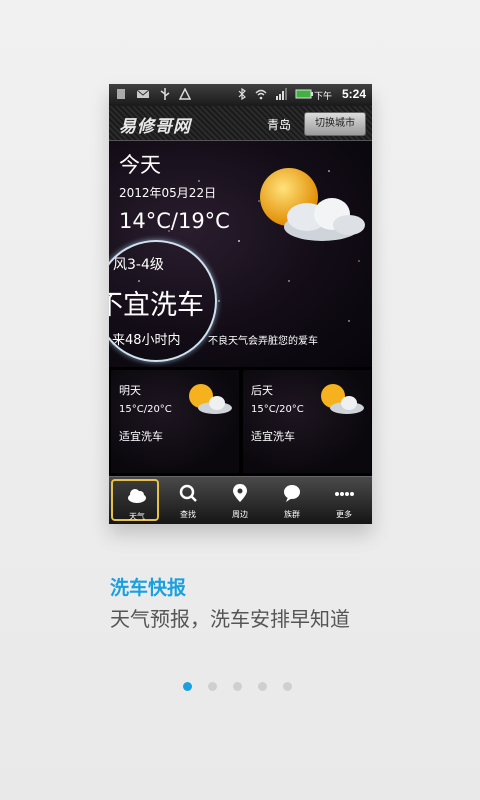 This screenshot has height=800, width=480. I want to click on promo-headline: 洗车快报, so click(148, 588).